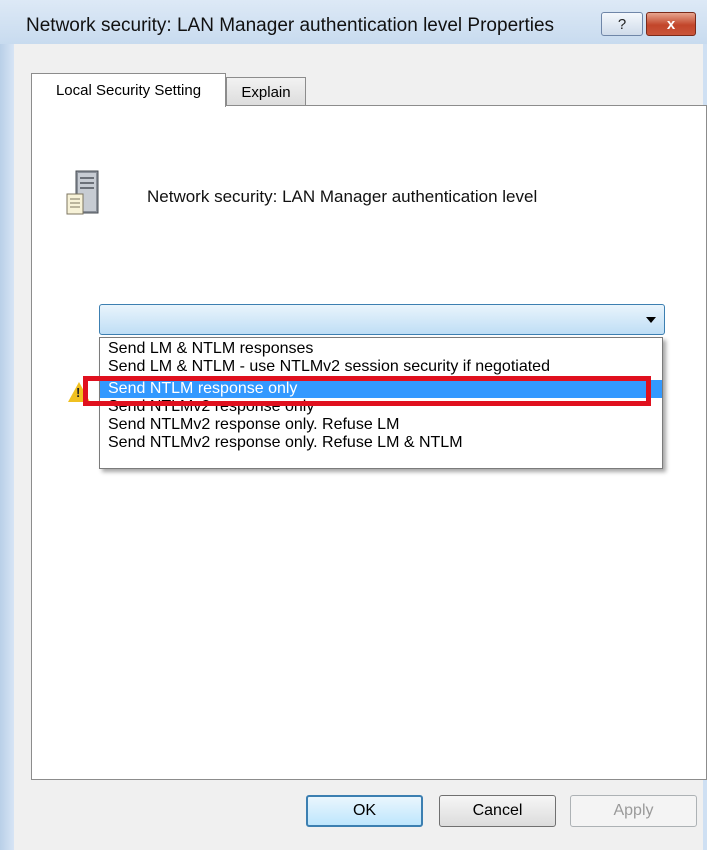 The image size is (707, 850). What do you see at coordinates (364, 811) in the screenshot?
I see `ok-button: OK` at bounding box center [364, 811].